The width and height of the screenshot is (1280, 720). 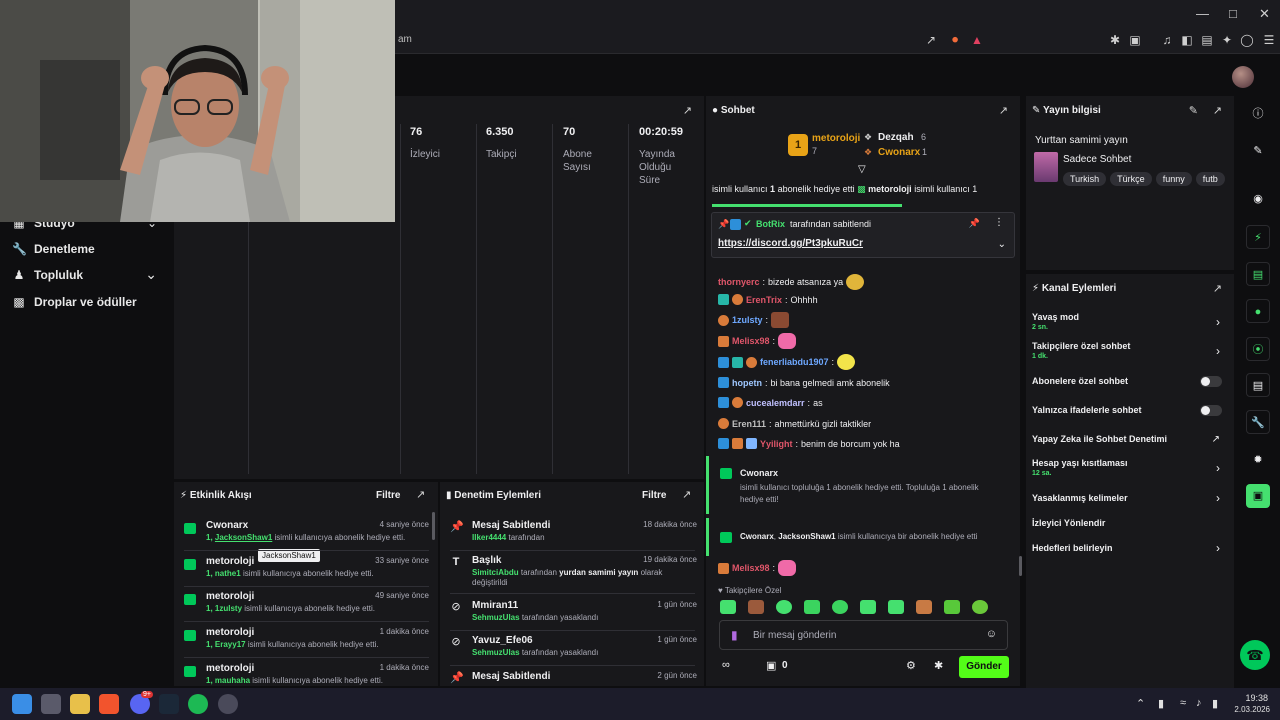 What do you see at coordinates (1258, 311) in the screenshot?
I see `chat-bubble-icon: ●` at bounding box center [1258, 311].